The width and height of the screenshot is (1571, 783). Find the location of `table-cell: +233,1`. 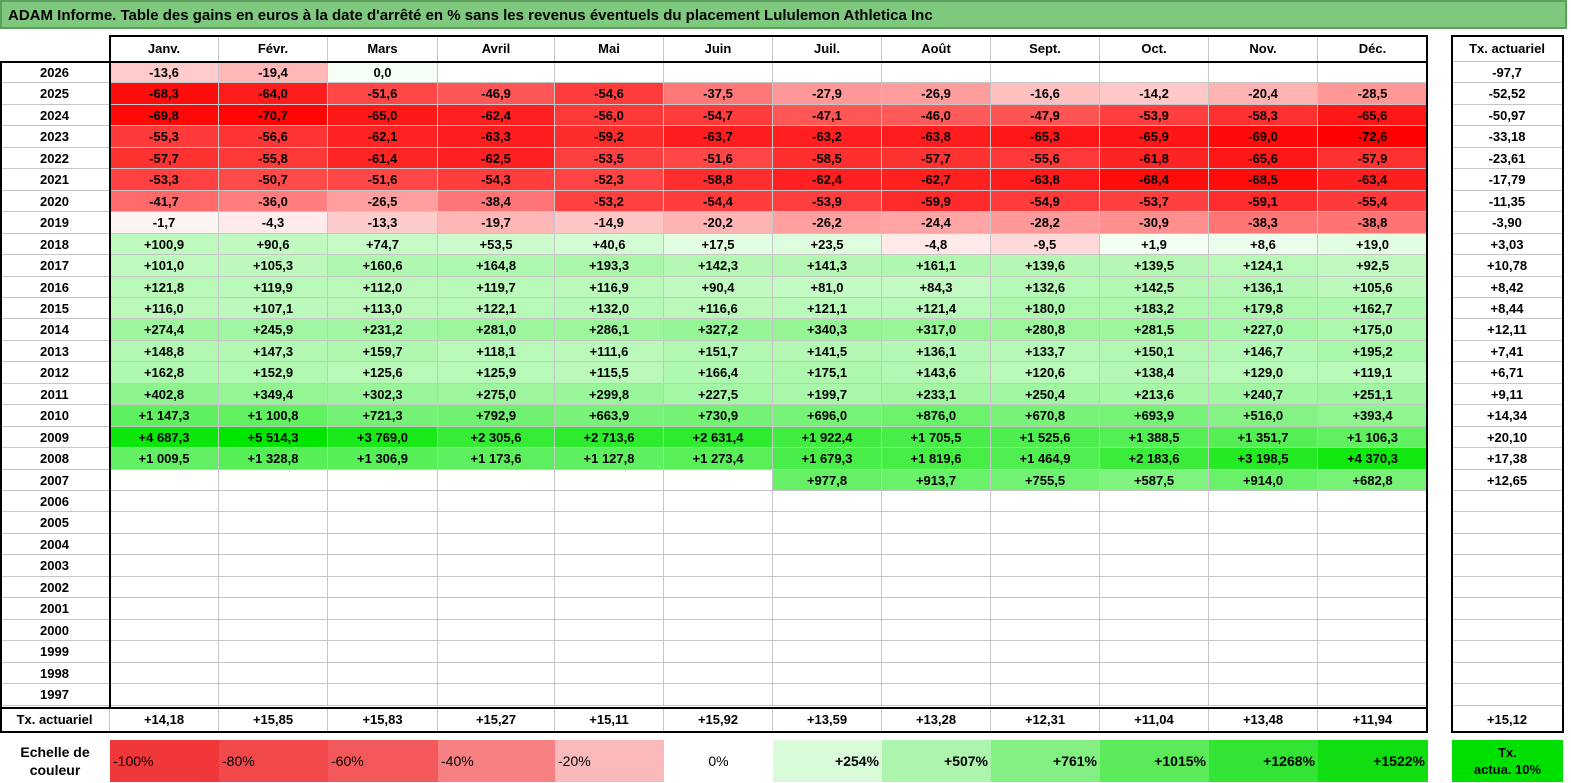

table-cell: +233,1 is located at coordinates (936, 394).